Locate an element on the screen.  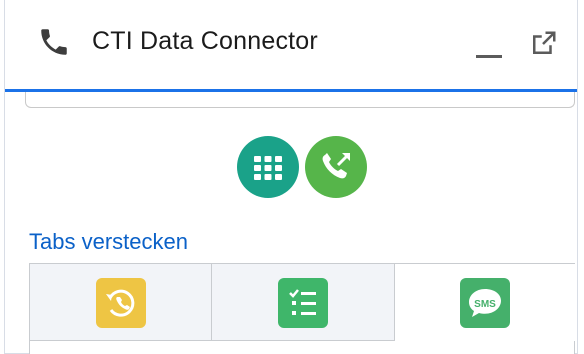
tab-task-list is located at coordinates (303, 302).